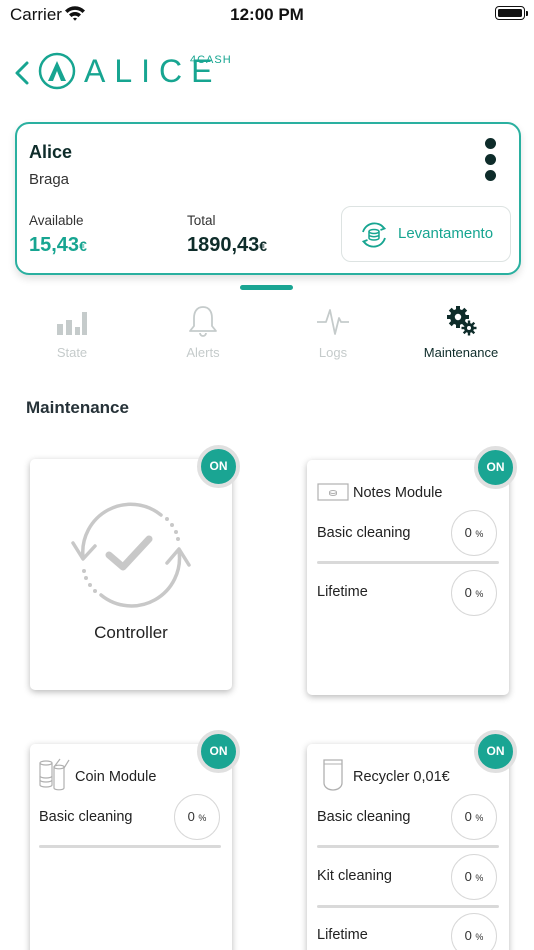 This screenshot has height=950, width=534. Describe the element at coordinates (227, 245) in the screenshot. I see `total-value: 1890,43€` at that location.